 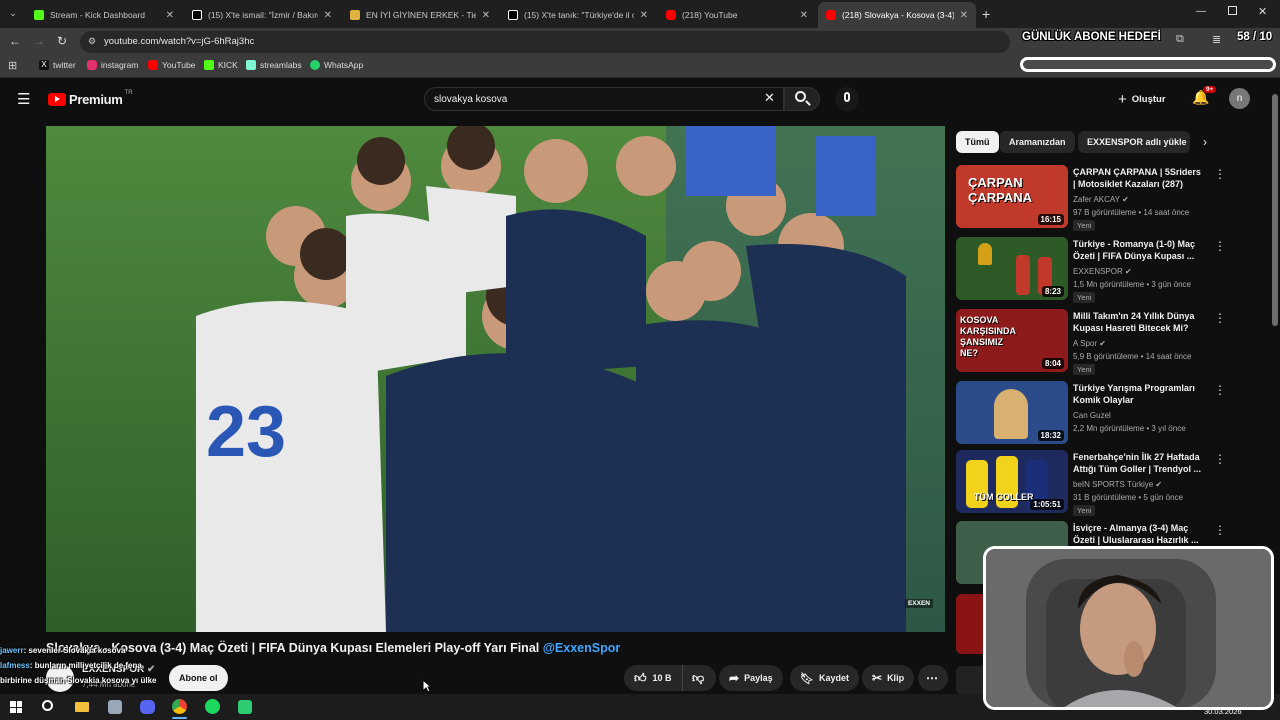 I want to click on channel-name: beIN SPORTS Türkiye ✔, so click(x=1118, y=484).